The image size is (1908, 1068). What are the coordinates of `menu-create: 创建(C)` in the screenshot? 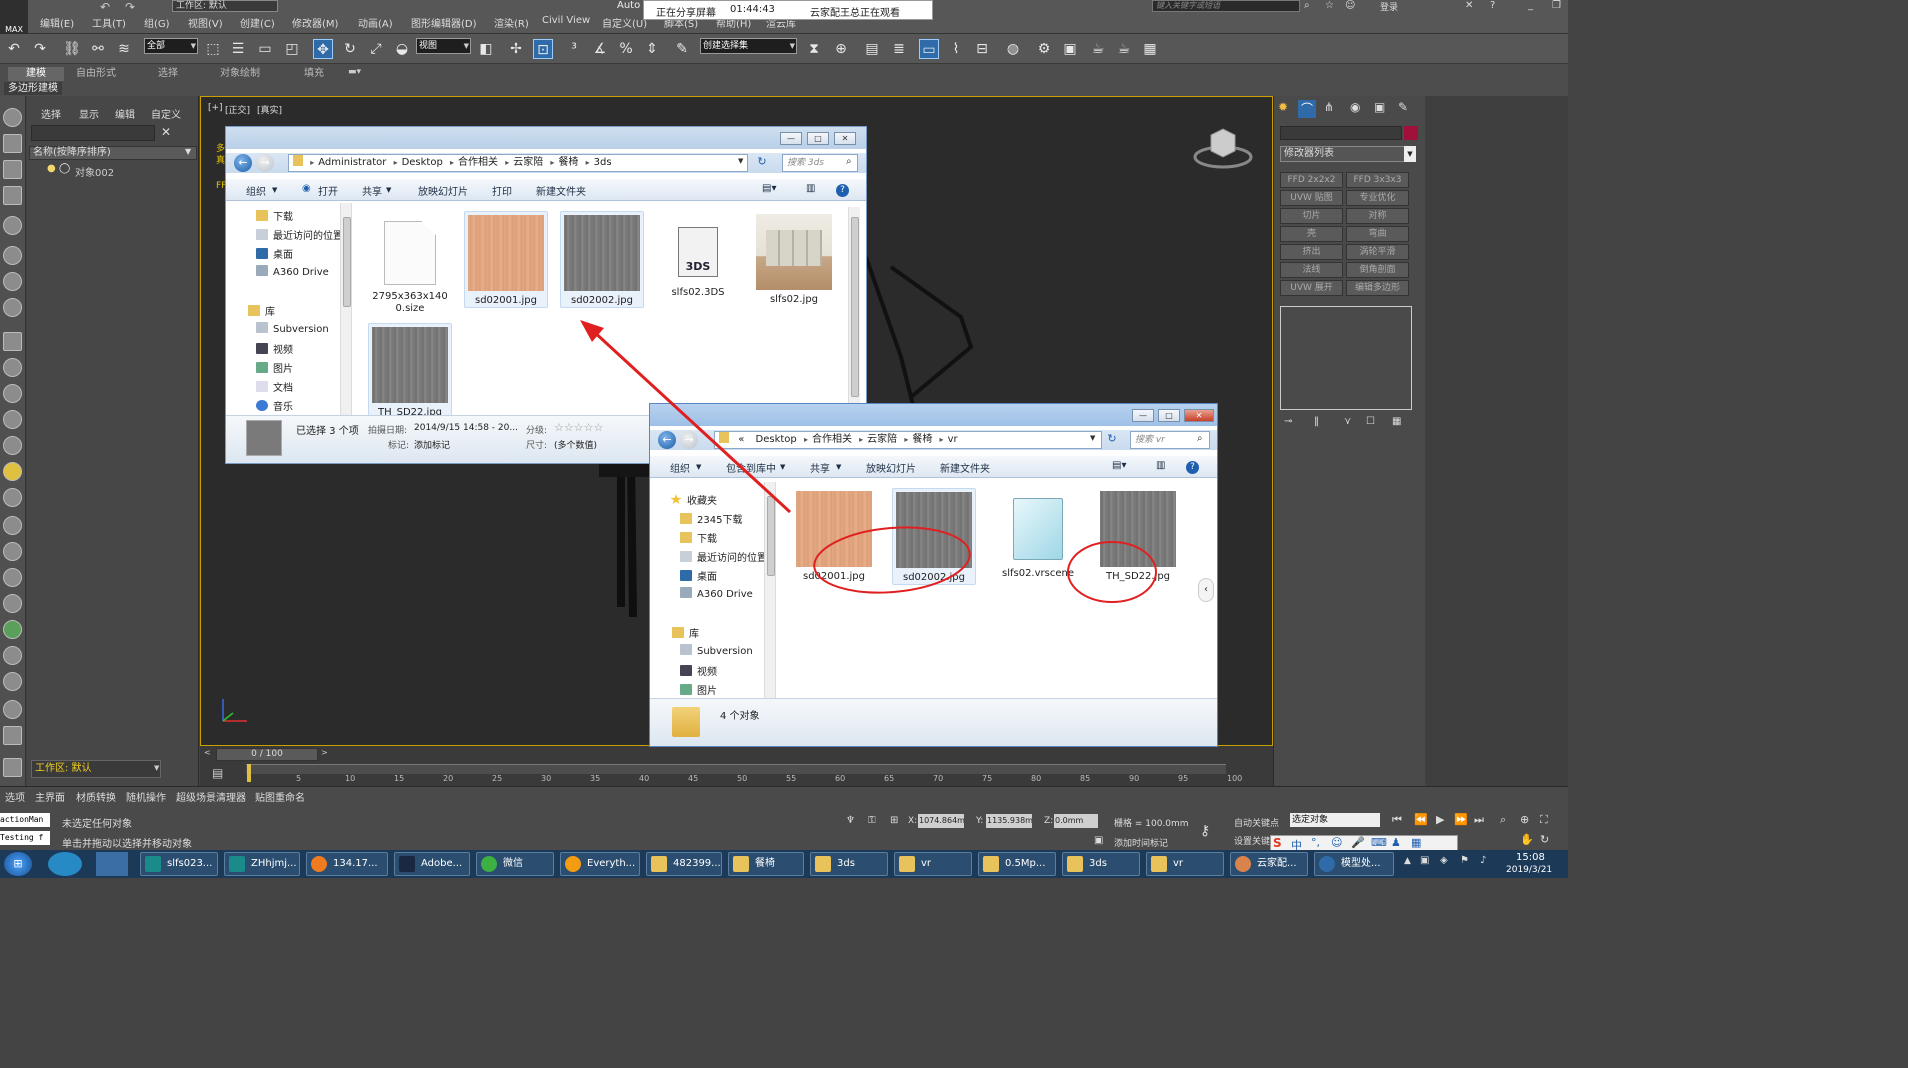 It's located at (257, 22).